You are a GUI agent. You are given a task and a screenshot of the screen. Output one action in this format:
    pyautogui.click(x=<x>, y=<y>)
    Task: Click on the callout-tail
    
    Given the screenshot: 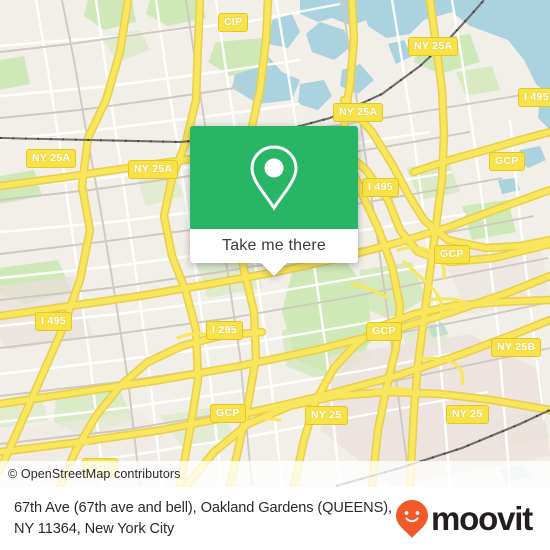 What is the action you would take?
    pyautogui.click(x=274, y=269)
    